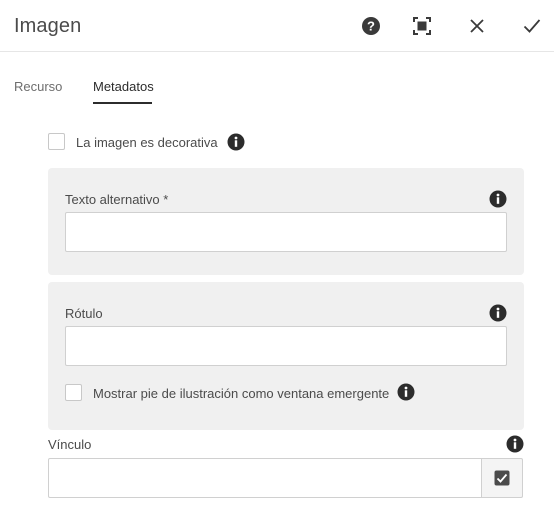 Image resolution: width=554 pixels, height=525 pixels. I want to click on check-square-icon, so click(502, 478).